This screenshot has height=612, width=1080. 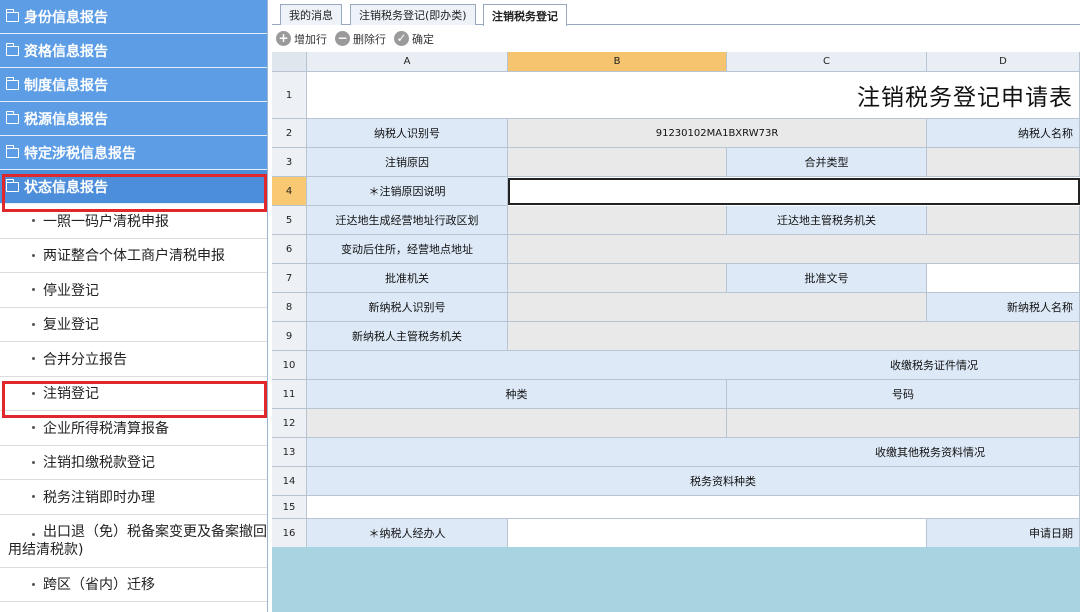 I want to click on delete-row-label: 删除行, so click(x=369, y=39).